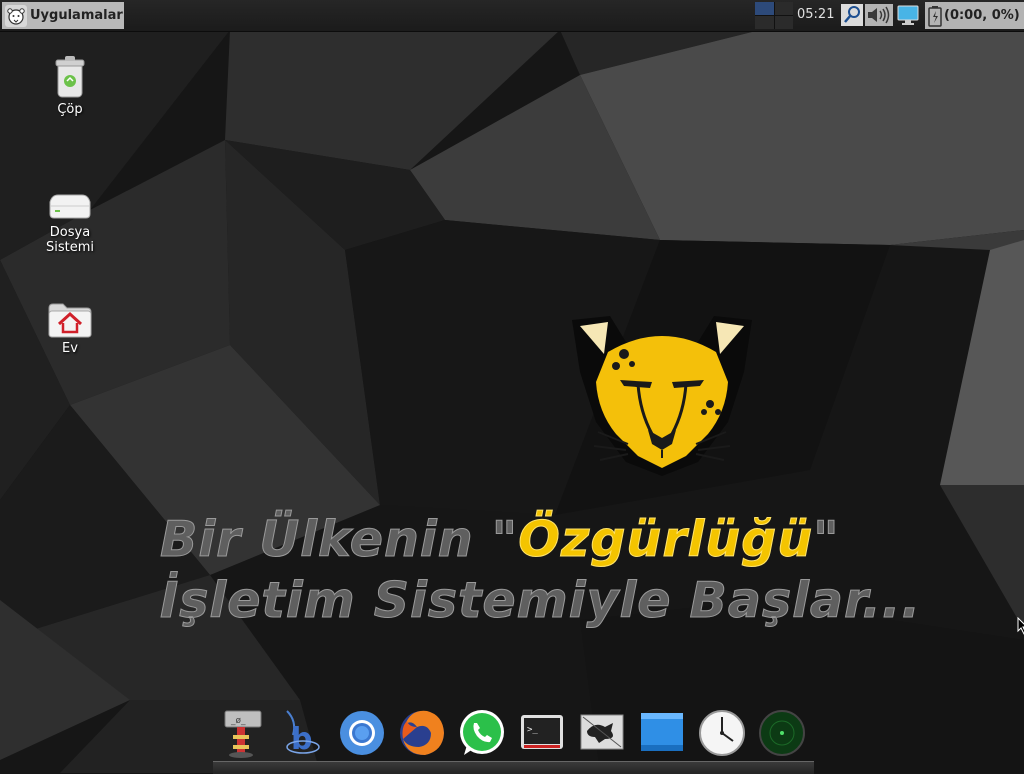  I want to click on pardus-cheetah-logo, so click(662, 396).